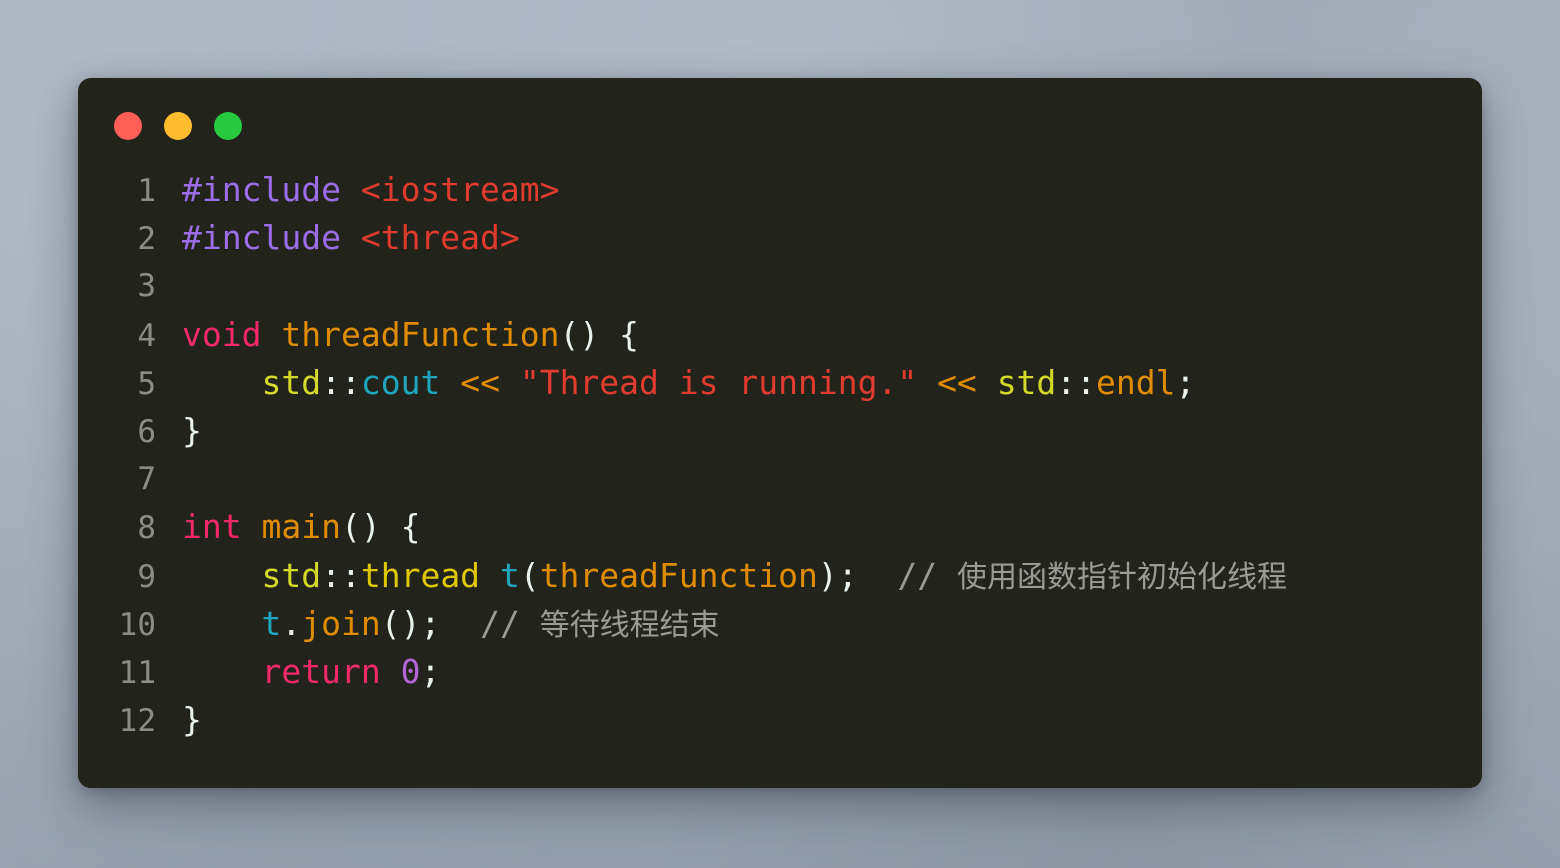 The width and height of the screenshot is (1560, 868). I want to click on code-line: 2 #include <thread>, so click(780, 238).